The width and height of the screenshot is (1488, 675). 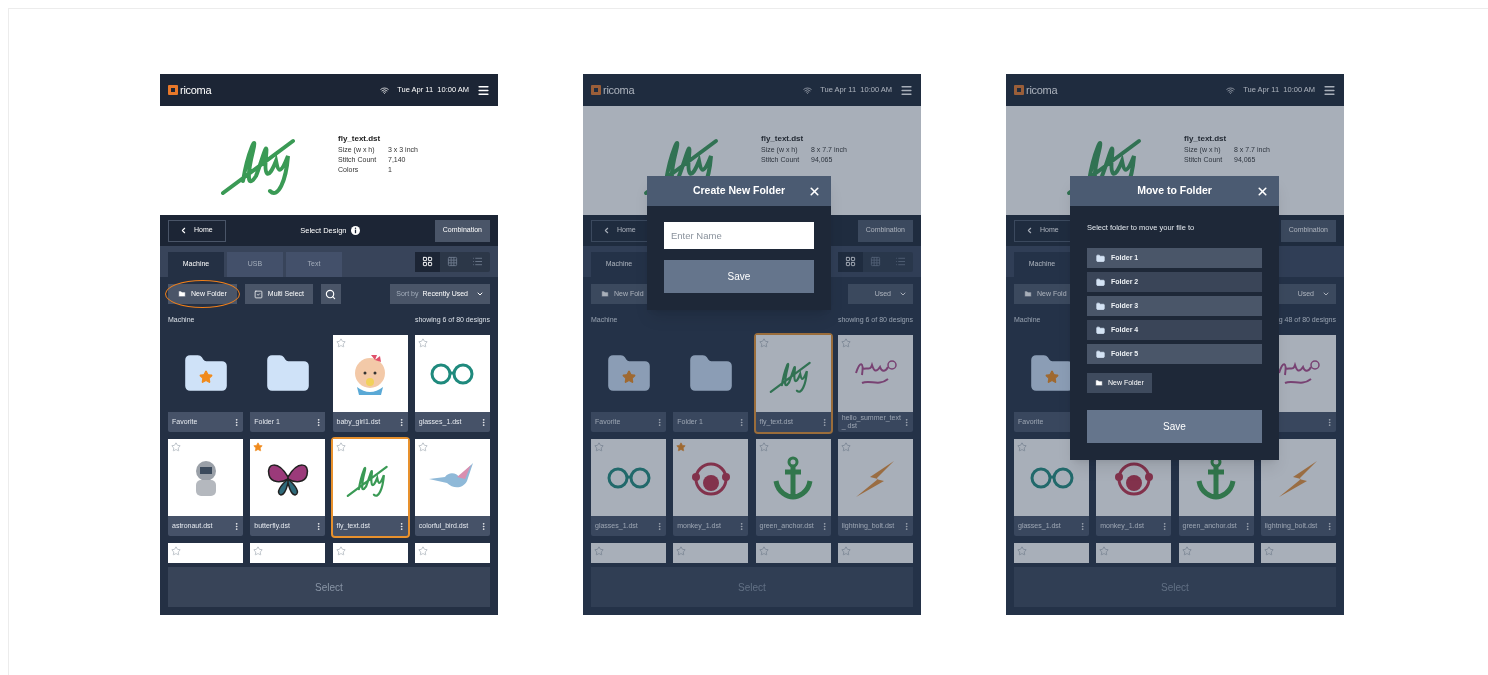 I want to click on folder-name-field: Enter Name, so click(x=739, y=235).